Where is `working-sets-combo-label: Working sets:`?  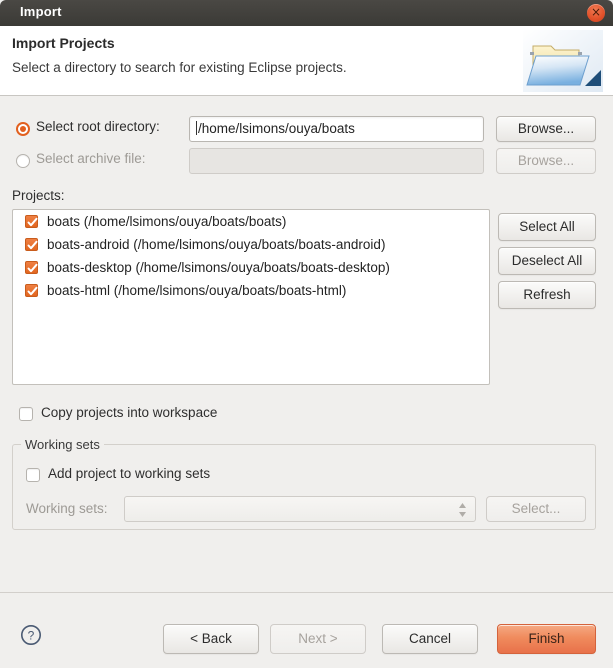 working-sets-combo-label: Working sets: is located at coordinates (67, 508).